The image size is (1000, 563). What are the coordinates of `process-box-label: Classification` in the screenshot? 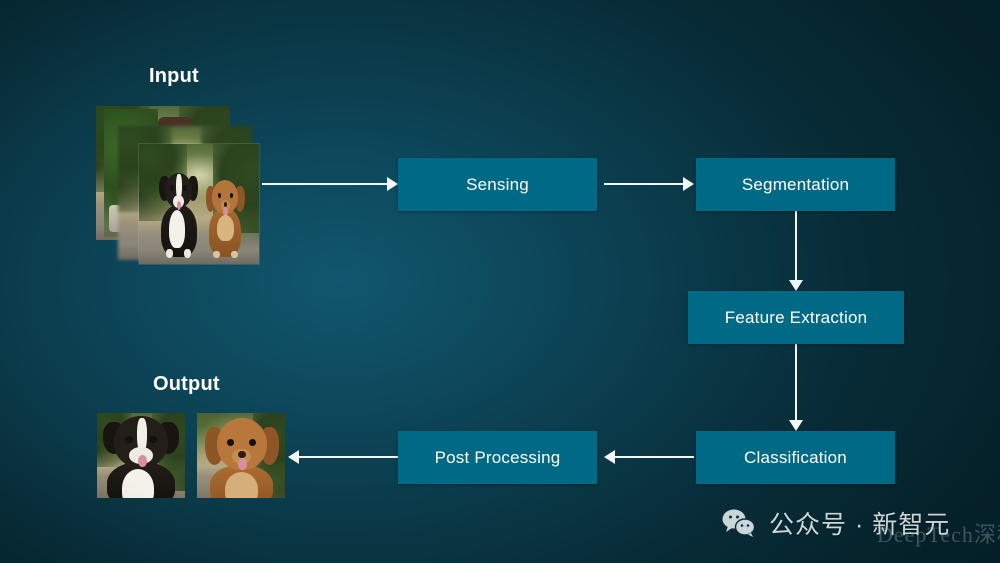 It's located at (795, 457).